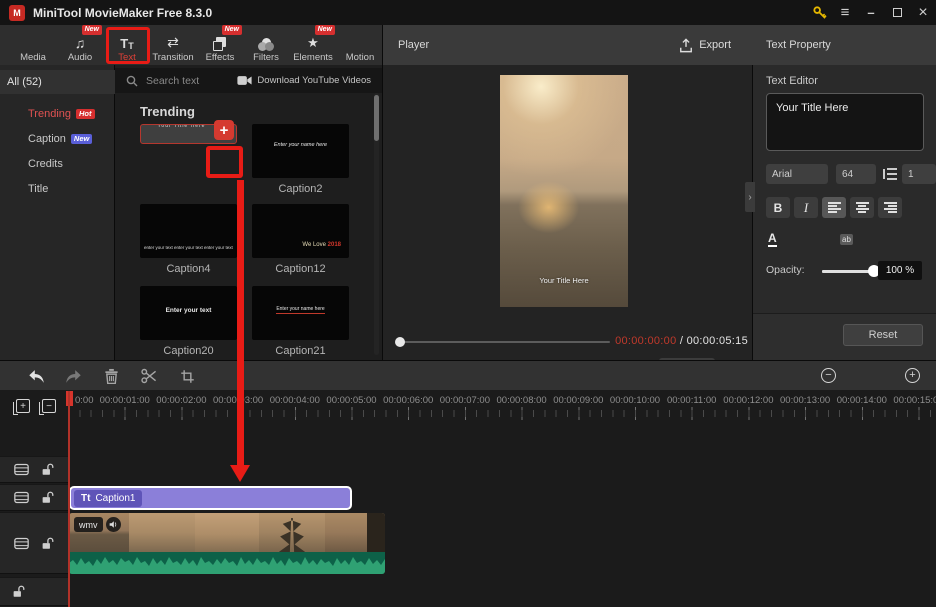 The height and width of the screenshot is (607, 936). I want to click on template-caption12: We Love 2018 Caption12, so click(300, 239).